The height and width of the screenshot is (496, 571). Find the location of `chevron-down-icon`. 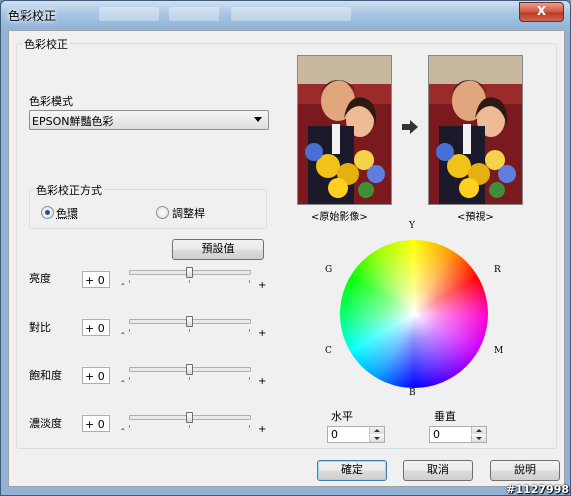

chevron-down-icon is located at coordinates (258, 119).